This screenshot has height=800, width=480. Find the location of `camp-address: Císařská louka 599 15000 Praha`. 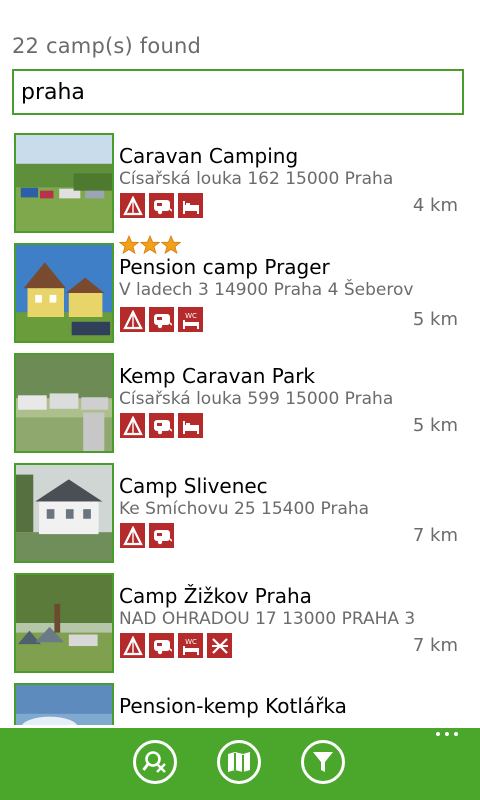

camp-address: Císařská louka 599 15000 Praha is located at coordinates (256, 399).